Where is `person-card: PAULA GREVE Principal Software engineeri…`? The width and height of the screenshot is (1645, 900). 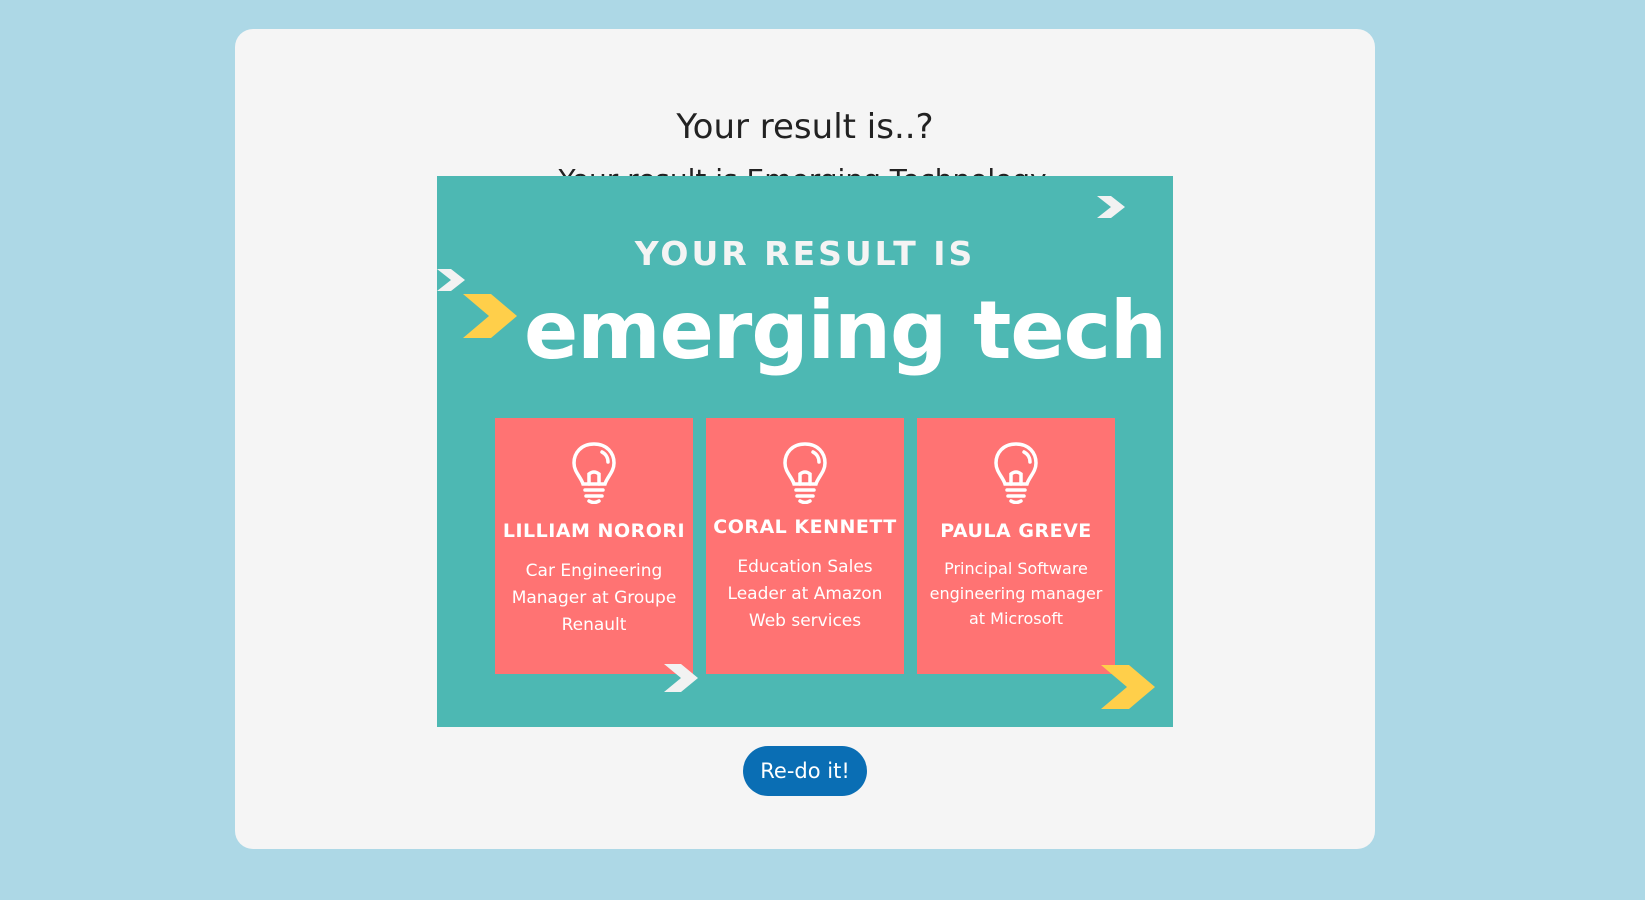 person-card: PAULA GREVE Principal Software engineeri… is located at coordinates (1016, 546).